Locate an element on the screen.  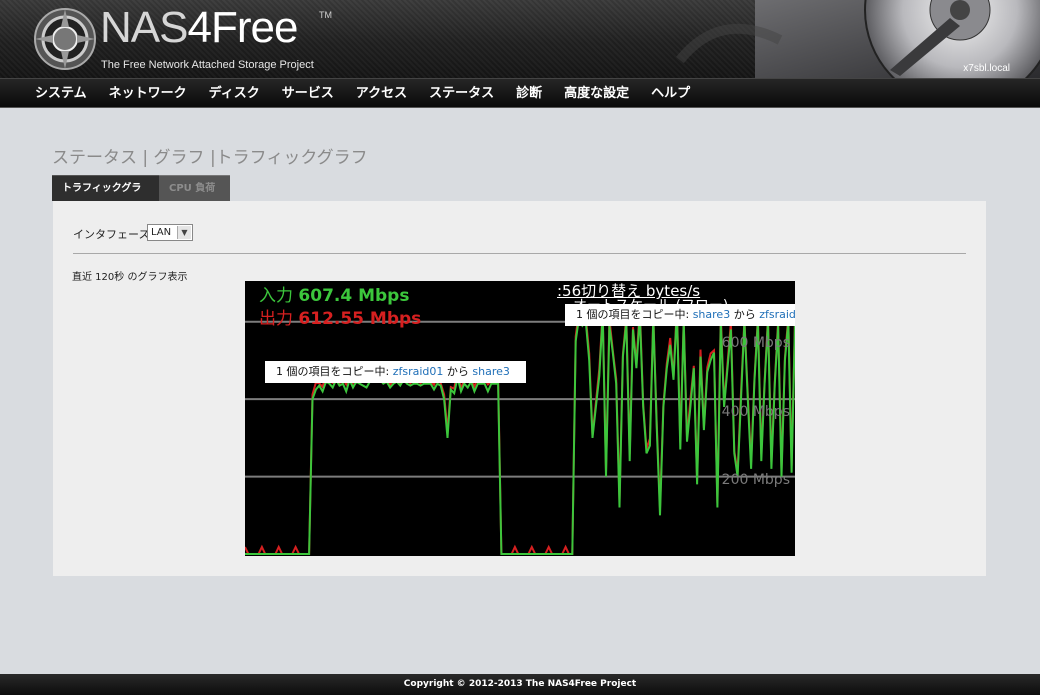
tooltip-destination-link: share3 is located at coordinates (491, 371).